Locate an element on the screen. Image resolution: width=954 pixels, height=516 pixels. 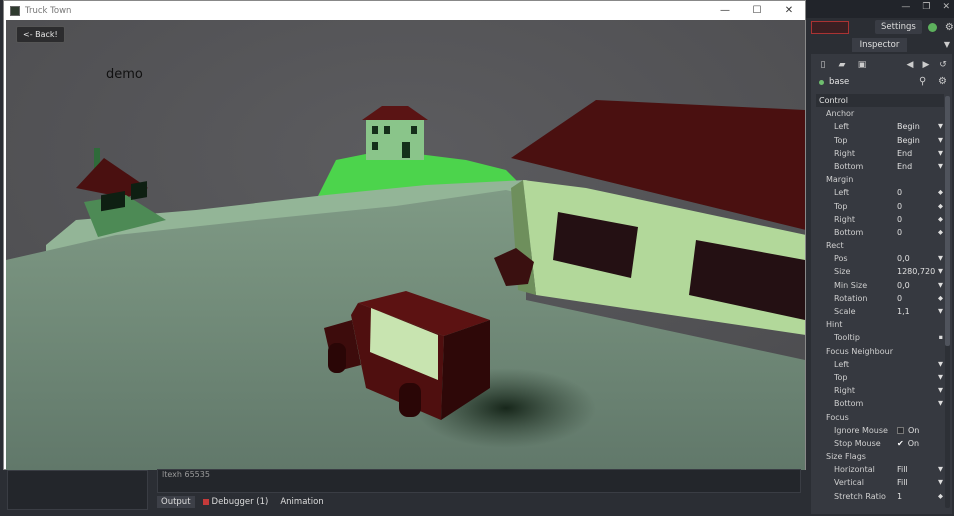
property-row: Min Size 0,0 ▼ is located at coordinates (880, 285).